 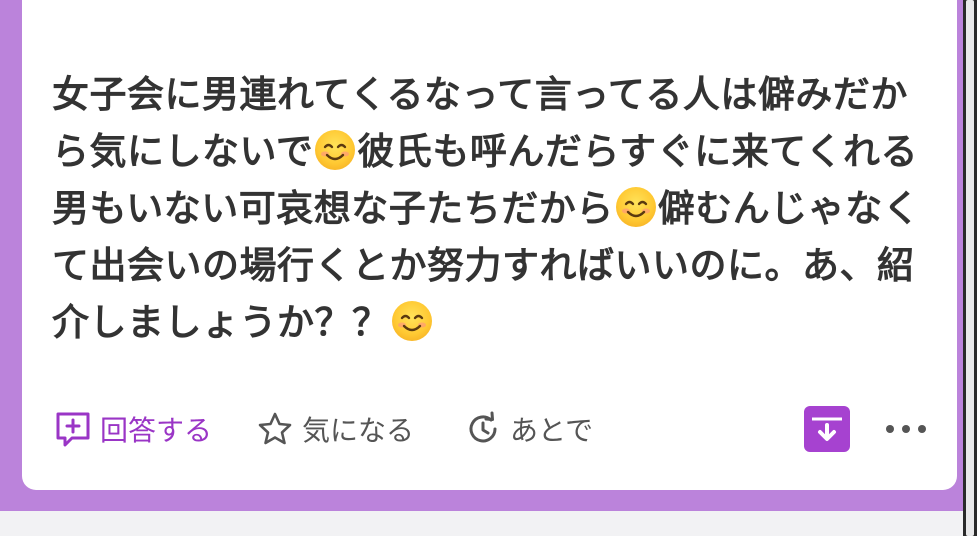 What do you see at coordinates (221, 322) in the screenshot?
I see `post-text-segment: 介しましょうか？？` at bounding box center [221, 322].